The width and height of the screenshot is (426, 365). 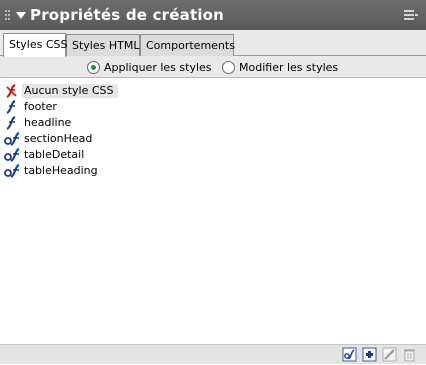 What do you see at coordinates (61, 170) in the screenshot?
I see `list-item-label: tableHeading` at bounding box center [61, 170].